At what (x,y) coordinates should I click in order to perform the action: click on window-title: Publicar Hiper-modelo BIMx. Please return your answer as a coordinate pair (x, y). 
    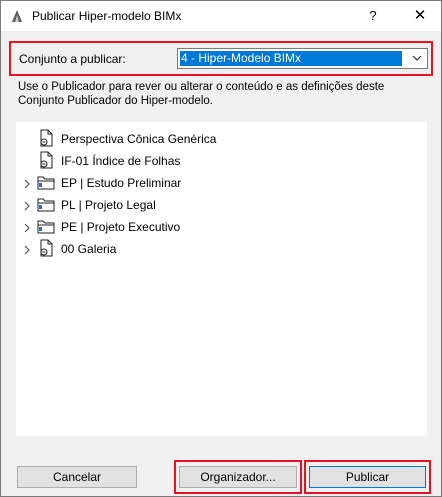
    Looking at the image, I should click on (107, 16).